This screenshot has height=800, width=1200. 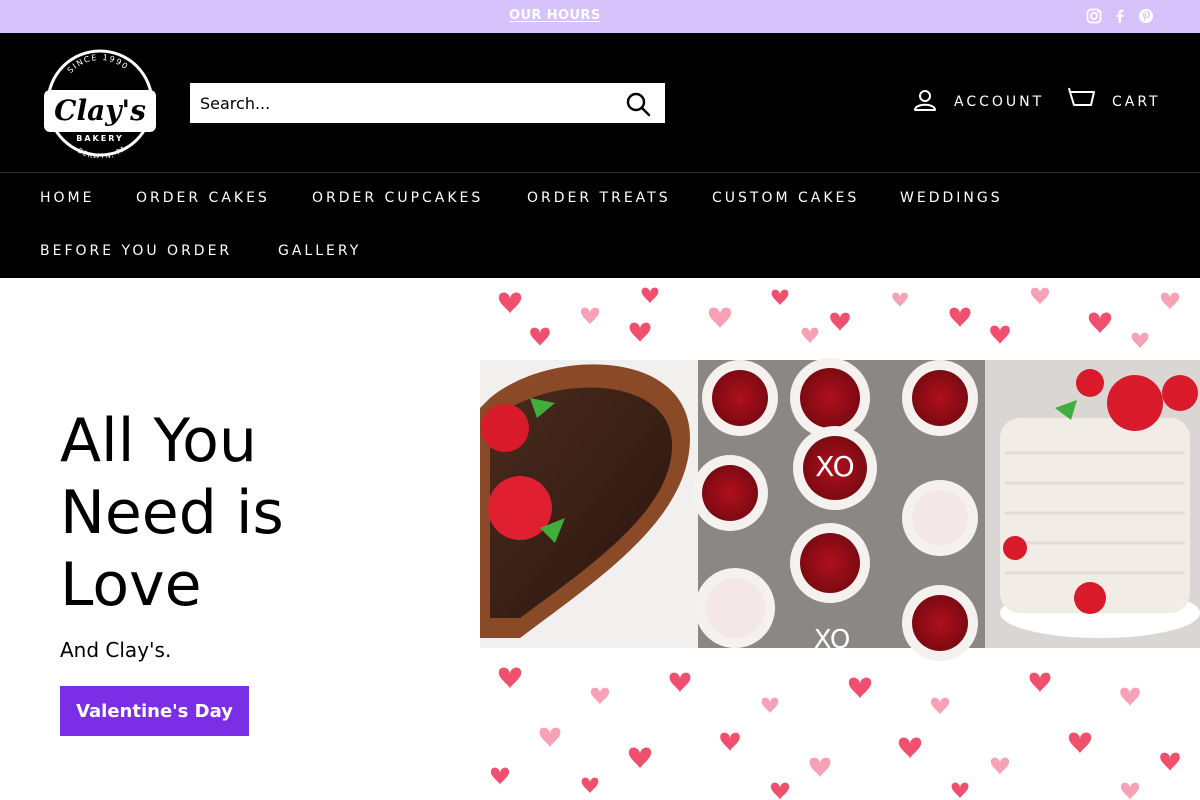 I want to click on facebook-icon, so click(x=1120, y=16).